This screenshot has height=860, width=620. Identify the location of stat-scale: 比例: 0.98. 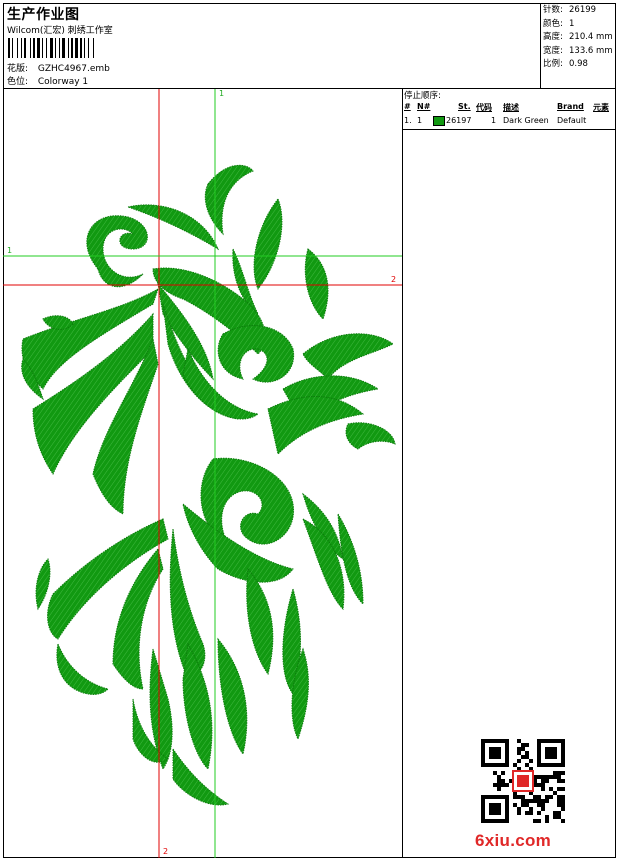
(565, 64).